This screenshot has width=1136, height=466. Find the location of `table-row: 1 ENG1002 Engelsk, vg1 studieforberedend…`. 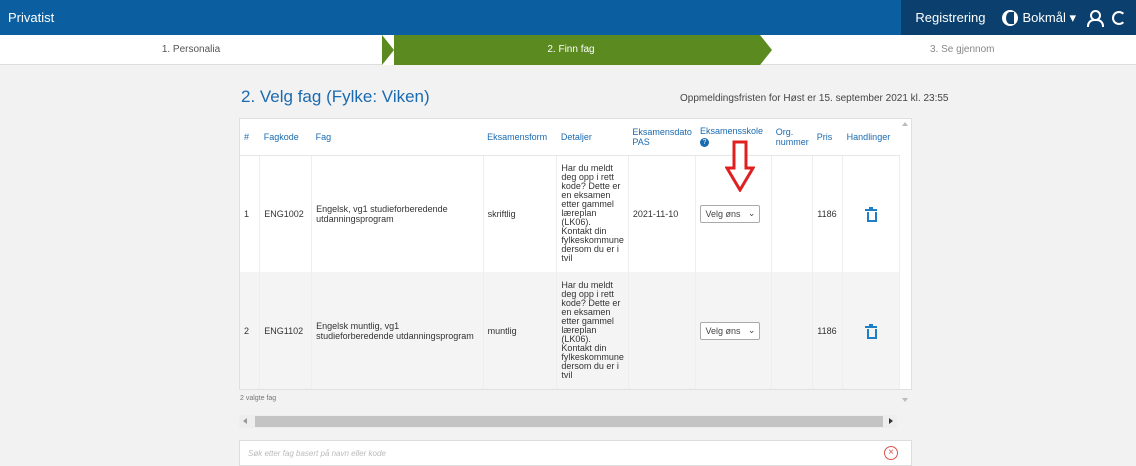

table-row: 1 ENG1002 Engelsk, vg1 studieforberedend… is located at coordinates (570, 213).